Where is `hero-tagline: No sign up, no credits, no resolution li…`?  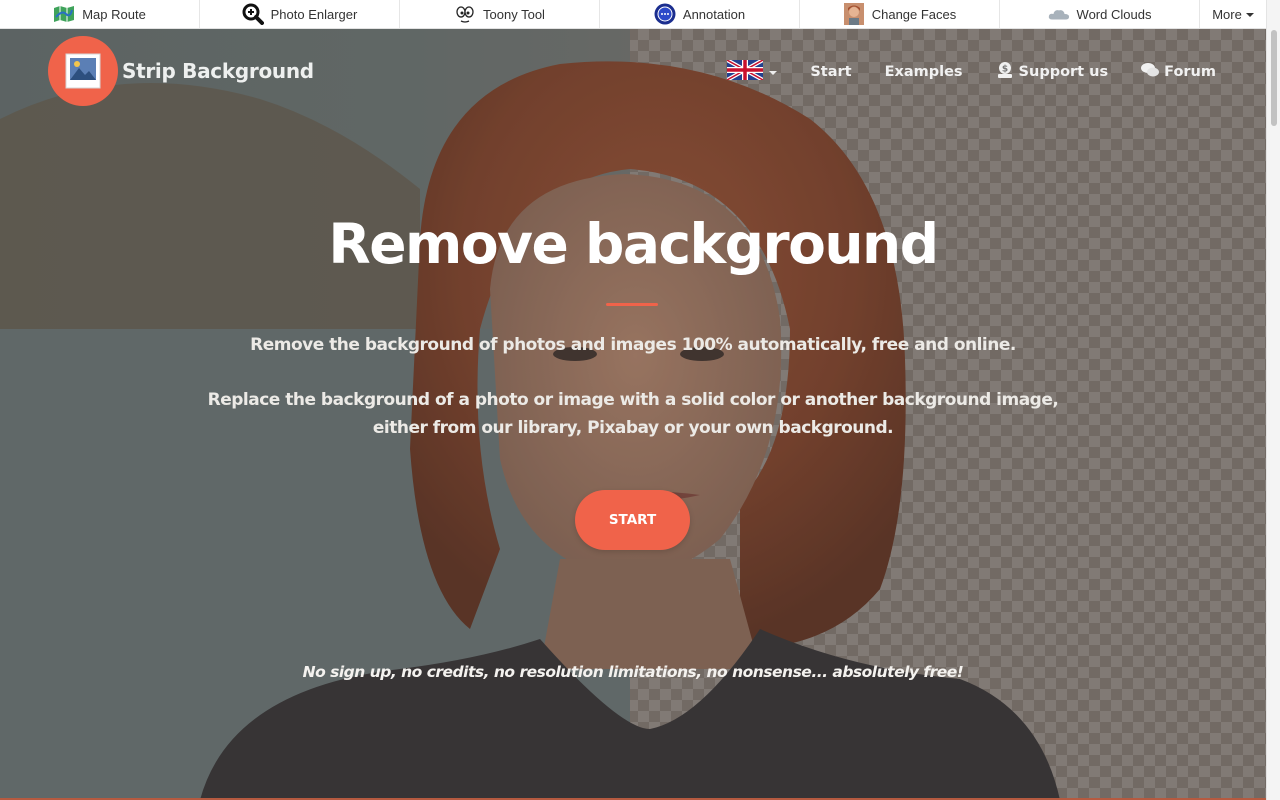 hero-tagline: No sign up, no credits, no resolution li… is located at coordinates (633, 672).